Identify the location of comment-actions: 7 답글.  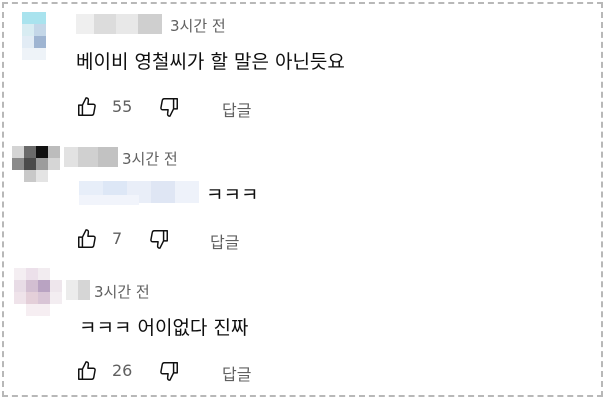
(226, 240).